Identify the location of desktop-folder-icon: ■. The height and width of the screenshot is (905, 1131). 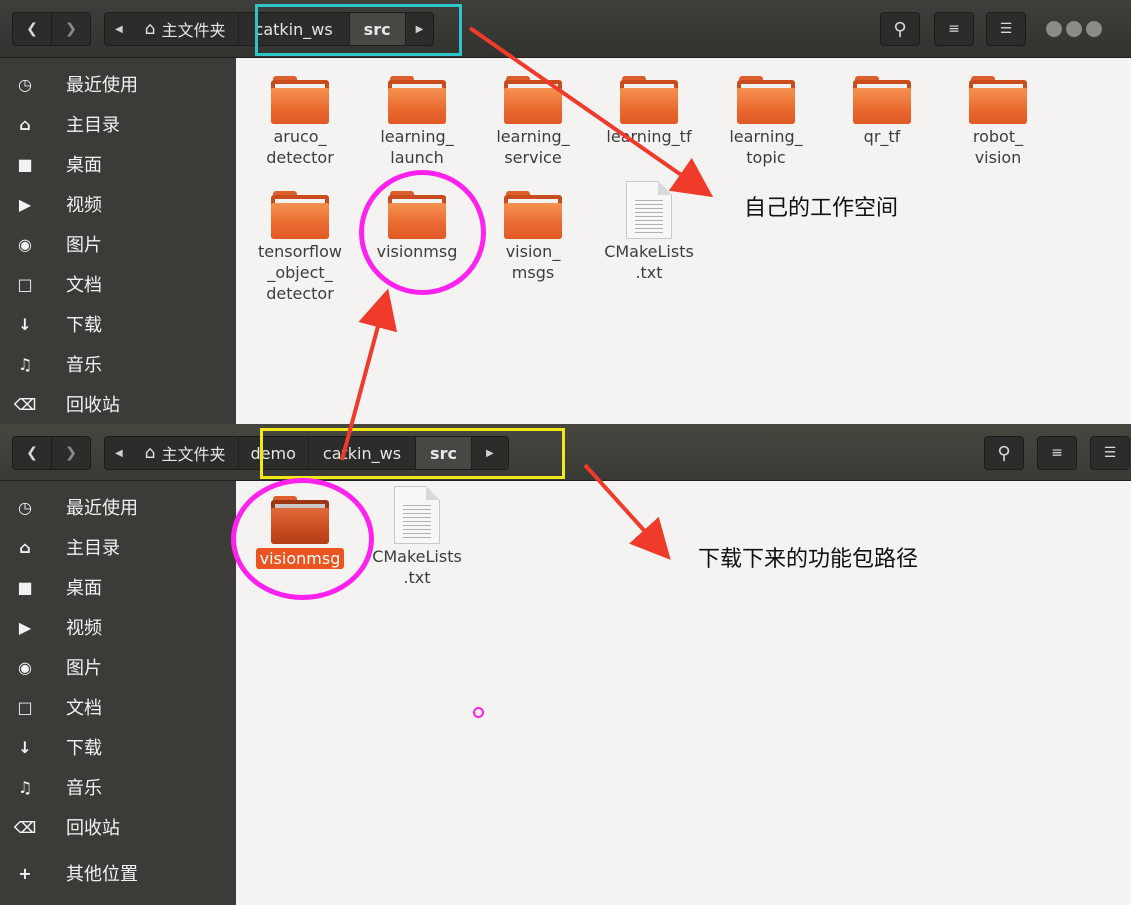
(25, 587).